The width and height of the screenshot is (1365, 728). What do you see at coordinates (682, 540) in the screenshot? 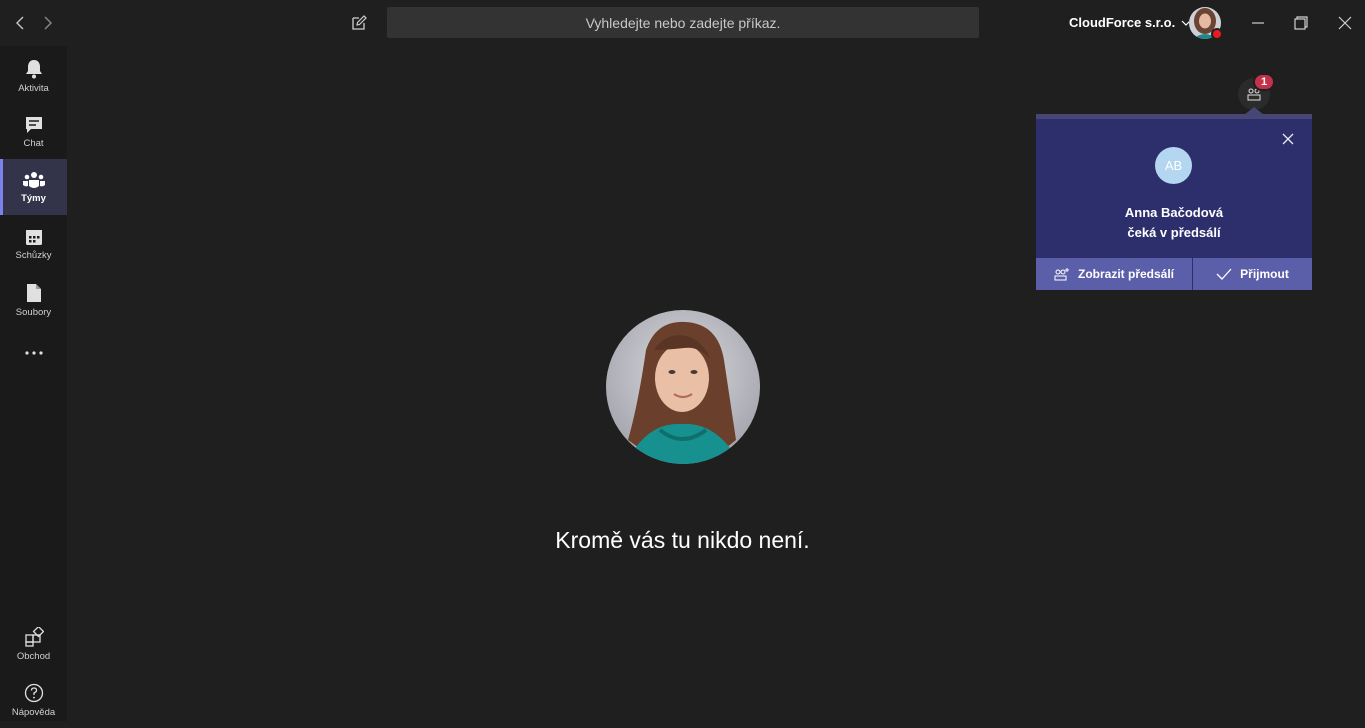
I see `empty-meeting-message: Kromě vás tu nikdo není.` at bounding box center [682, 540].